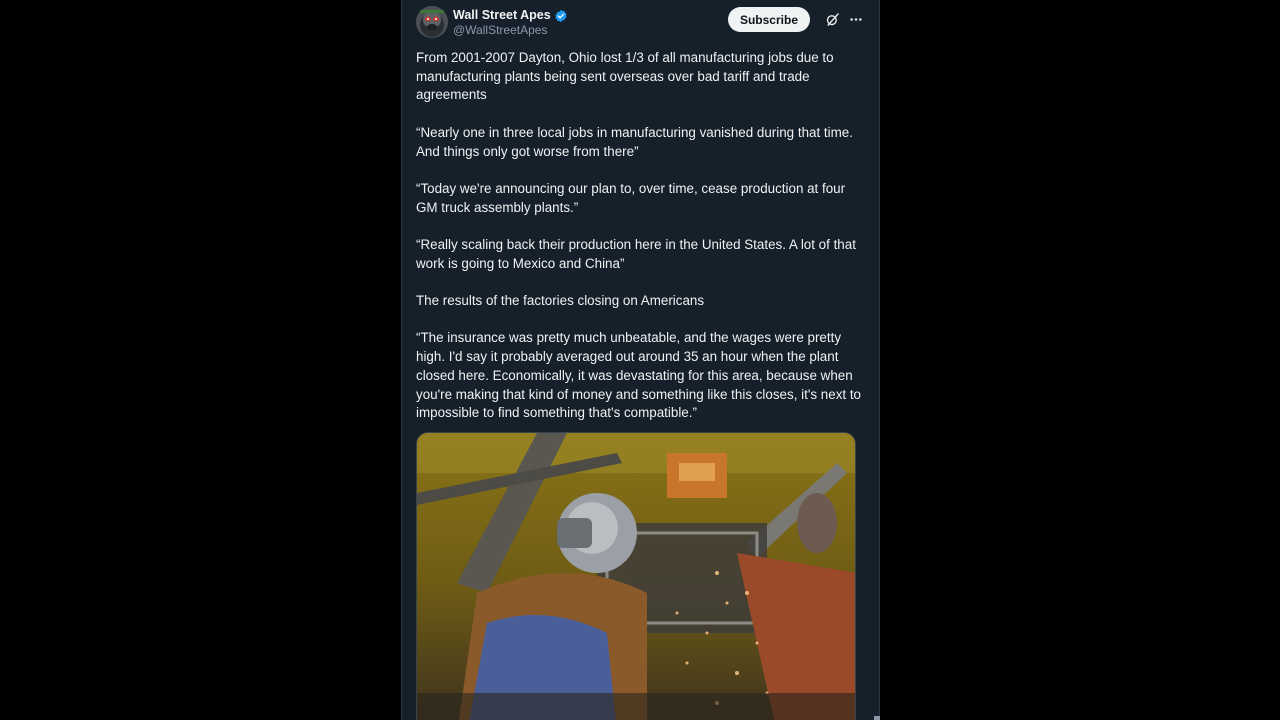 The image size is (1280, 720). What do you see at coordinates (432, 22) in the screenshot?
I see `gorilla-avatar-icon` at bounding box center [432, 22].